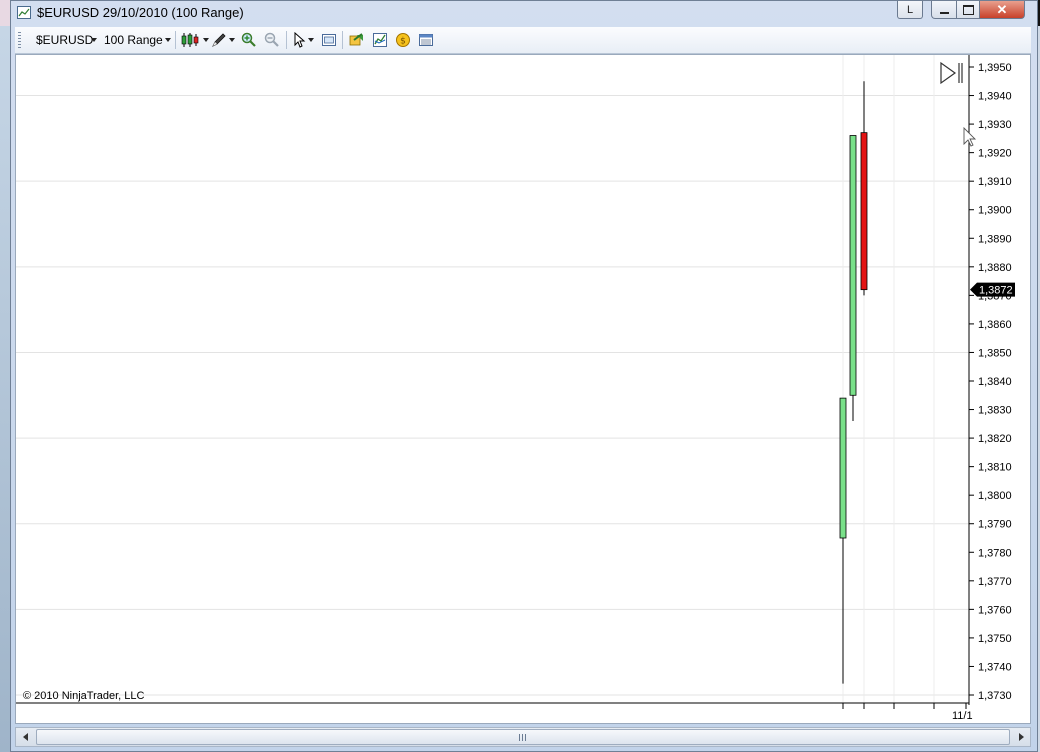  Describe the element at coordinates (995, 639) in the screenshot. I see `price-tick-label: 1,3750` at that location.